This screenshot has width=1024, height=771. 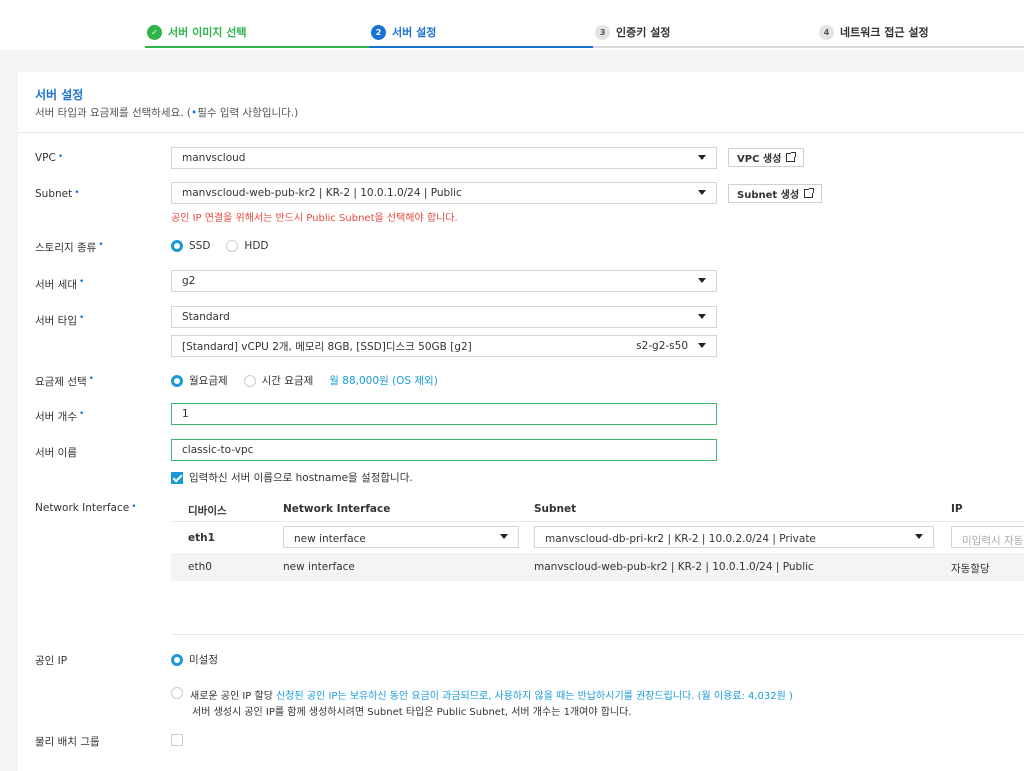 What do you see at coordinates (49, 158) in the screenshot?
I see `vpc-label: VPC •` at bounding box center [49, 158].